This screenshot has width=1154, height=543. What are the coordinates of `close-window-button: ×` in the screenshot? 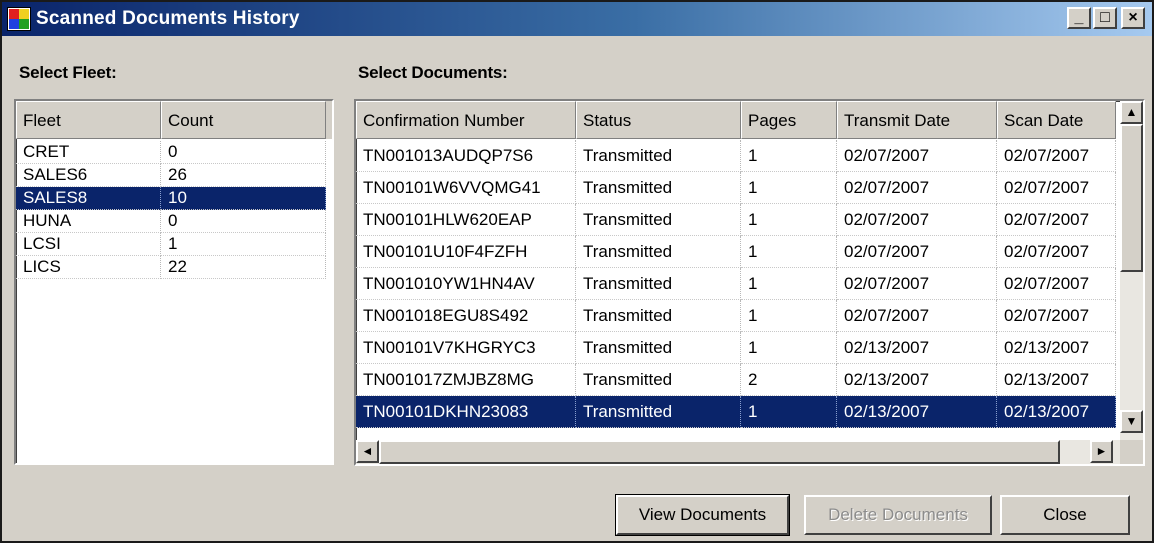 It's located at (1133, 18).